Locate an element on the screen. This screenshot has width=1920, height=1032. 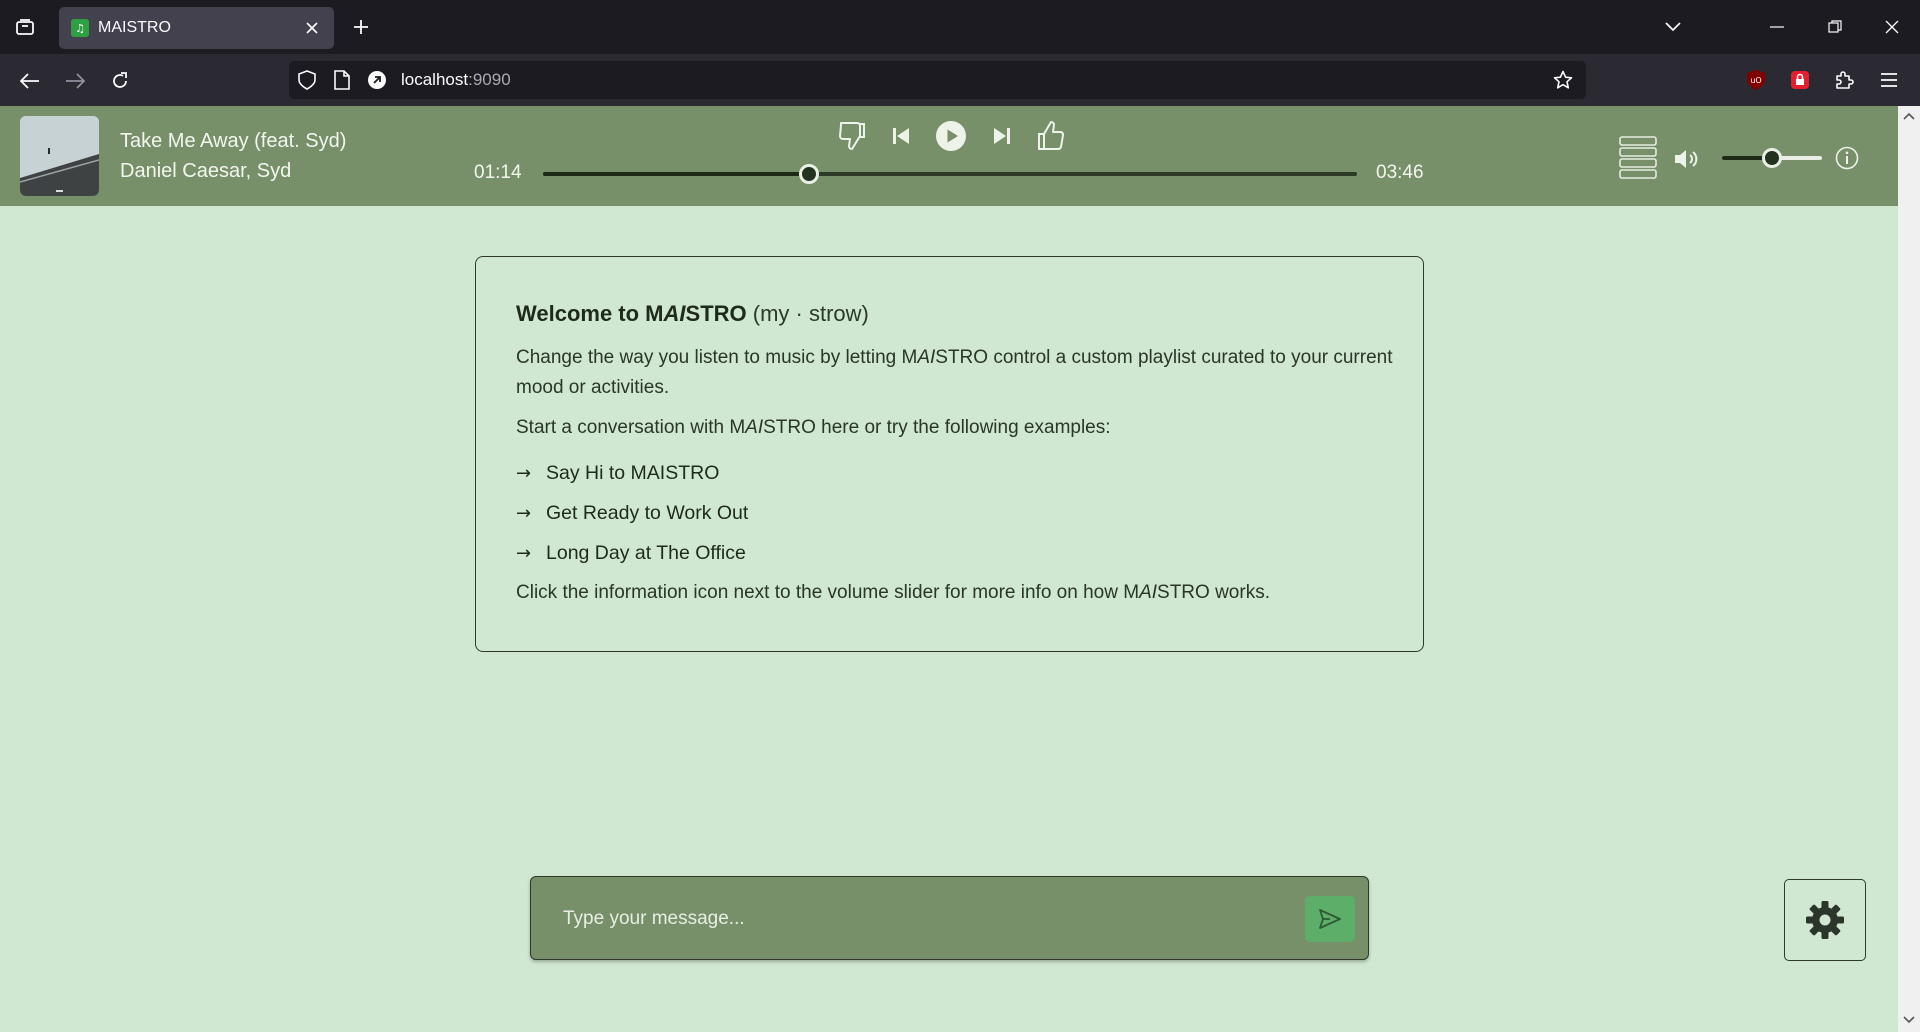
para1-ai: AI is located at coordinates (926, 357).